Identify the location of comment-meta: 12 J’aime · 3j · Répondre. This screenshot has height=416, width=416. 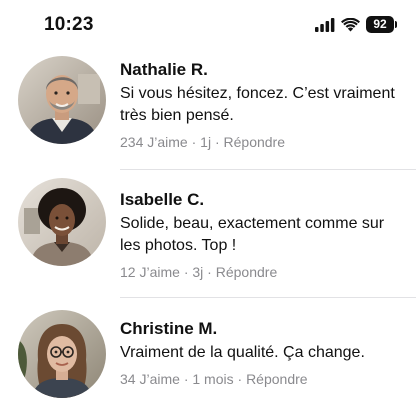
(259, 272).